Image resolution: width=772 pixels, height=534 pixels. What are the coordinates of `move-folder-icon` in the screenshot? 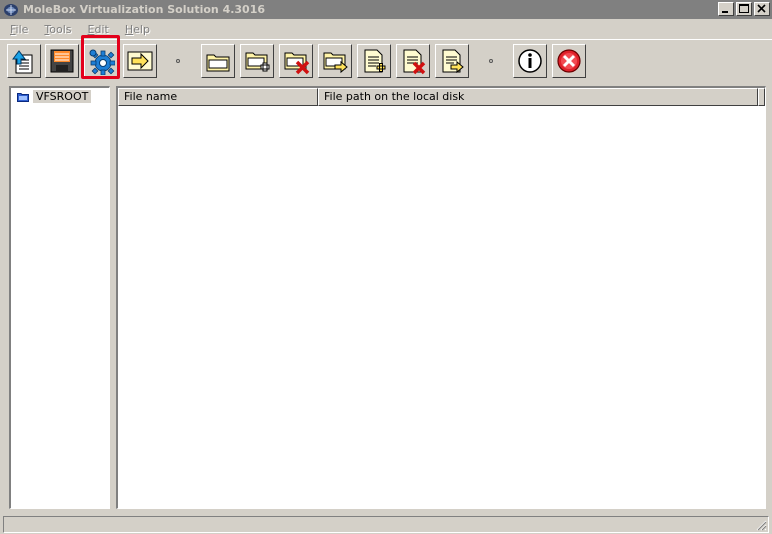 It's located at (335, 63).